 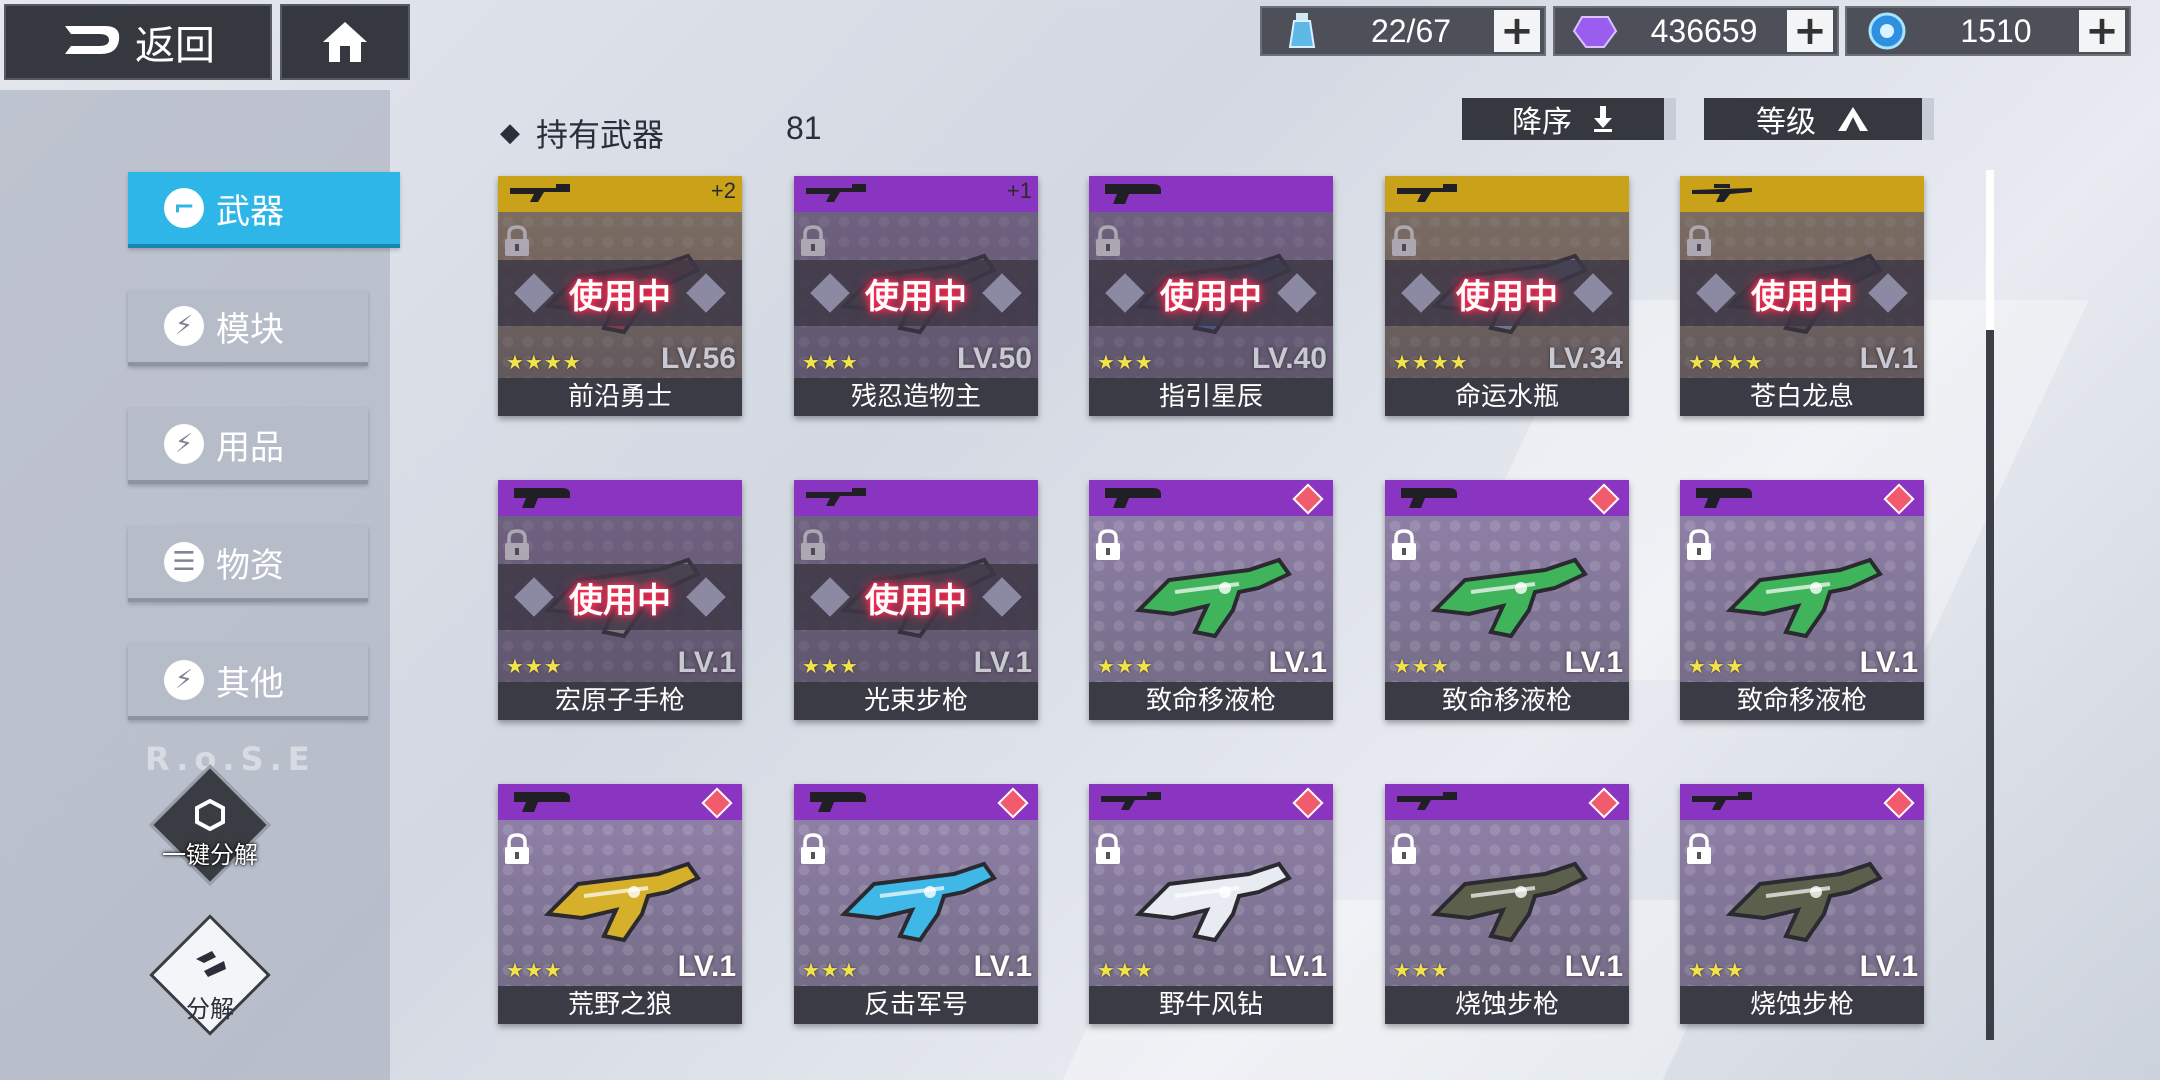 What do you see at coordinates (138, 42) in the screenshot?
I see `back-button: 返回` at bounding box center [138, 42].